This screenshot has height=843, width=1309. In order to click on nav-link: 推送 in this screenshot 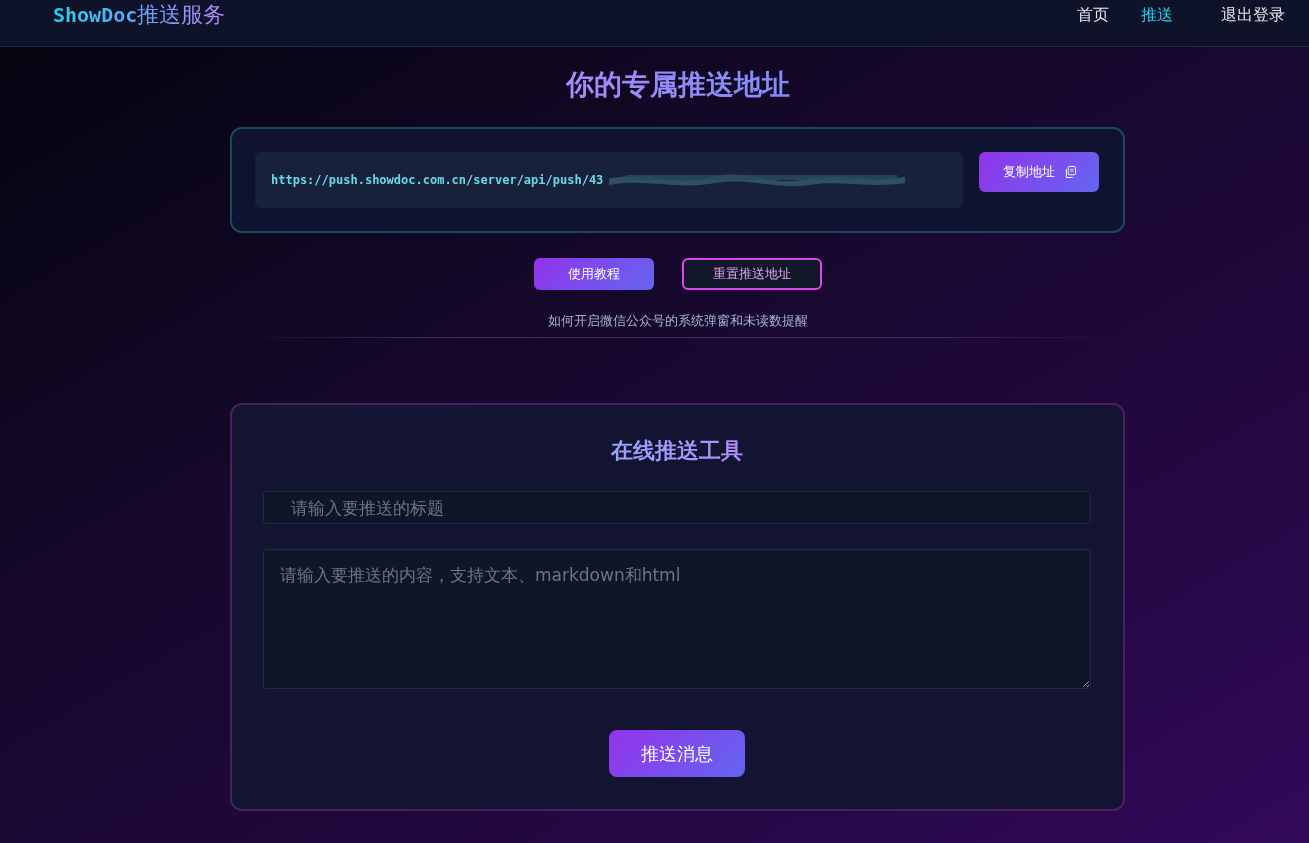, I will do `click(1157, 15)`.